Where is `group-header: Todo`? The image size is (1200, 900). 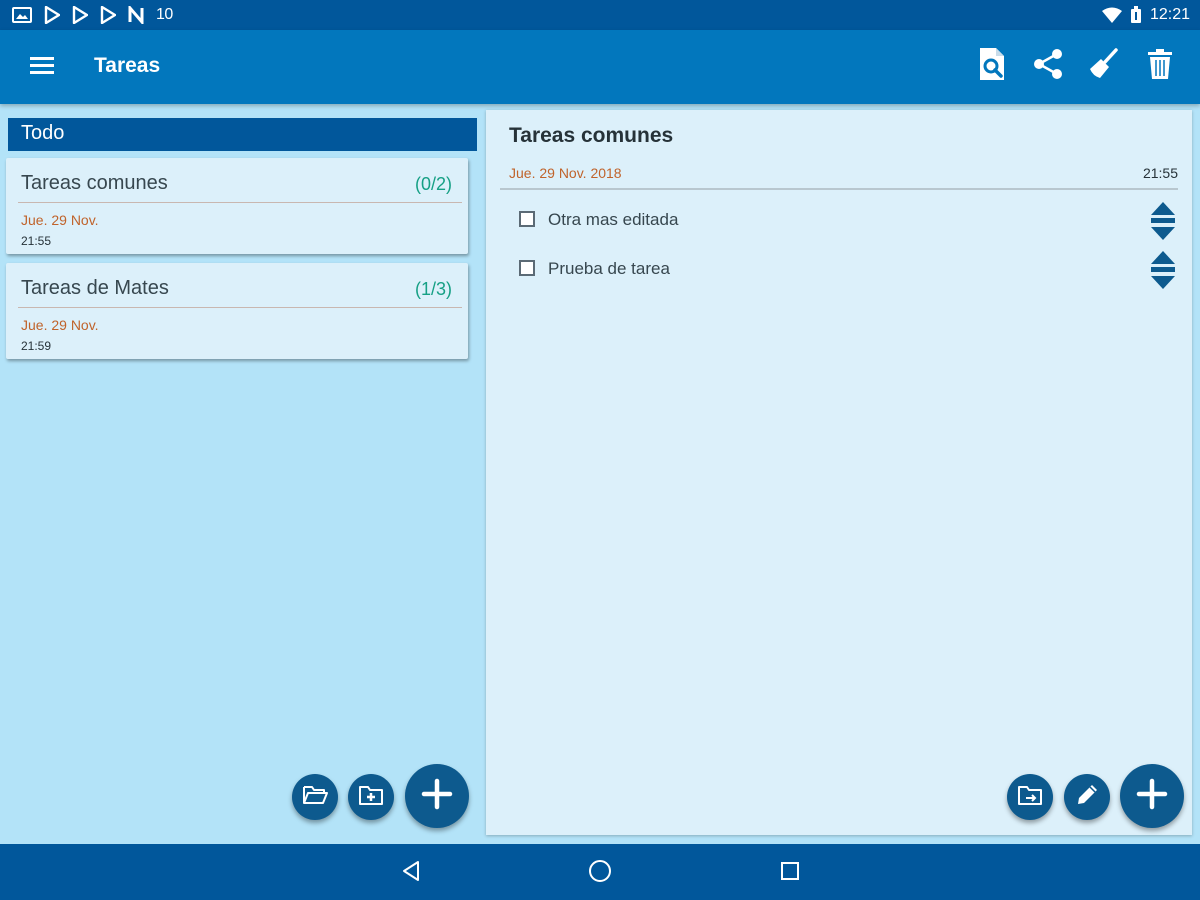
group-header: Todo is located at coordinates (242, 134).